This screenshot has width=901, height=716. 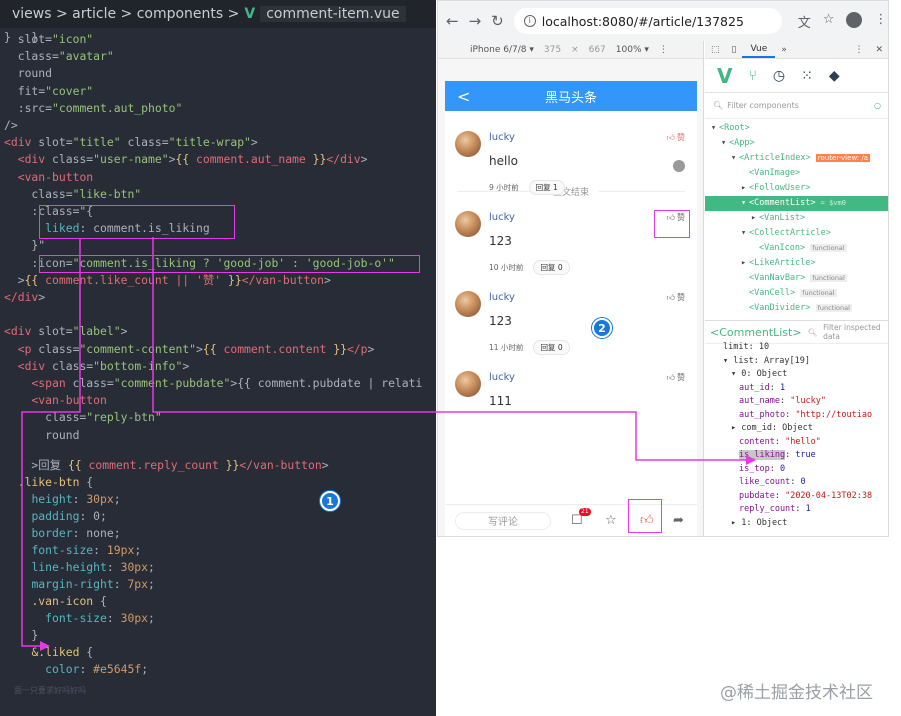 I want to click on component-name: <CollectArticle>, so click(x=790, y=233).